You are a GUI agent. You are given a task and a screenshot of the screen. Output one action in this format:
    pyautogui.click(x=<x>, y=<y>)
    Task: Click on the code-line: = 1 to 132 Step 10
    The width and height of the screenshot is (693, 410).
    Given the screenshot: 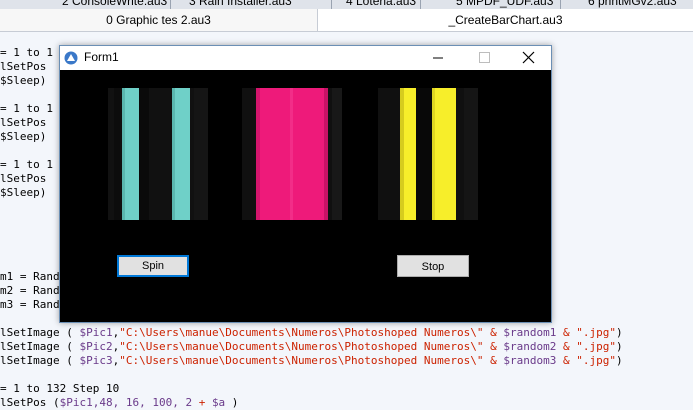 What is the action you would take?
    pyautogui.click(x=60, y=388)
    